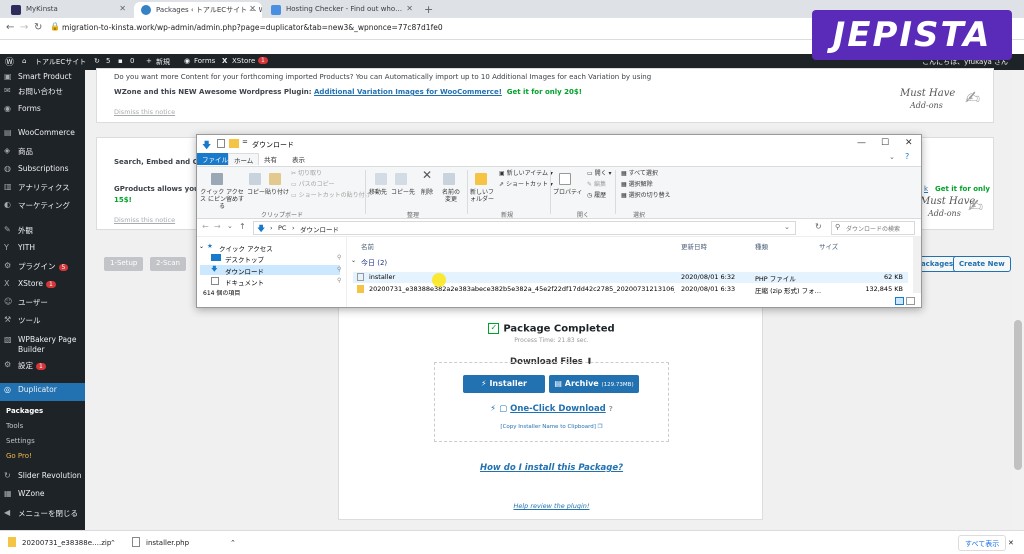 The height and width of the screenshot is (554, 1024). What do you see at coordinates (637, 184) in the screenshot?
I see `select-none-button: ▦ 選択解除` at bounding box center [637, 184].